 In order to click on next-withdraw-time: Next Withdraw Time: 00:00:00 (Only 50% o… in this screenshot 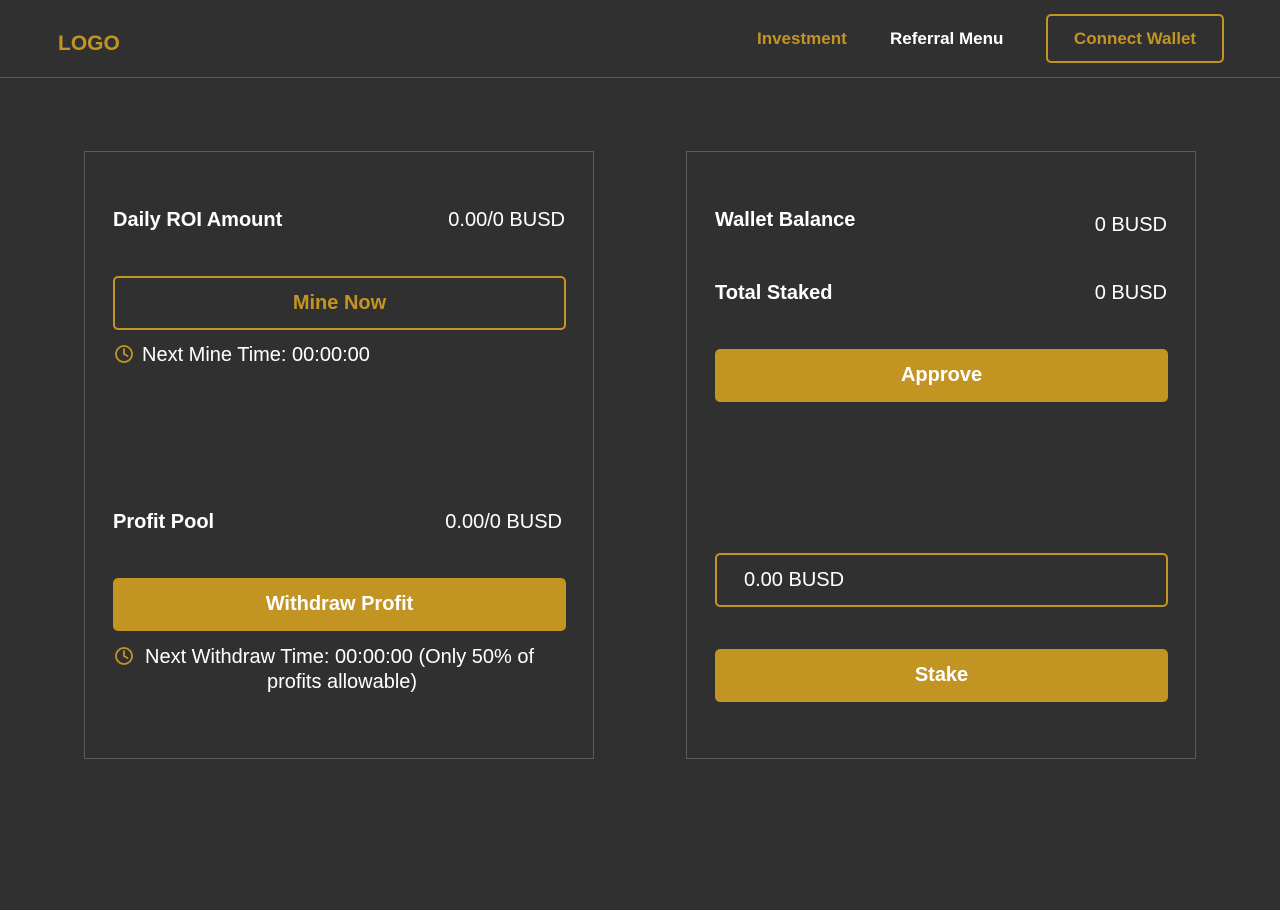, I will do `click(340, 657)`.